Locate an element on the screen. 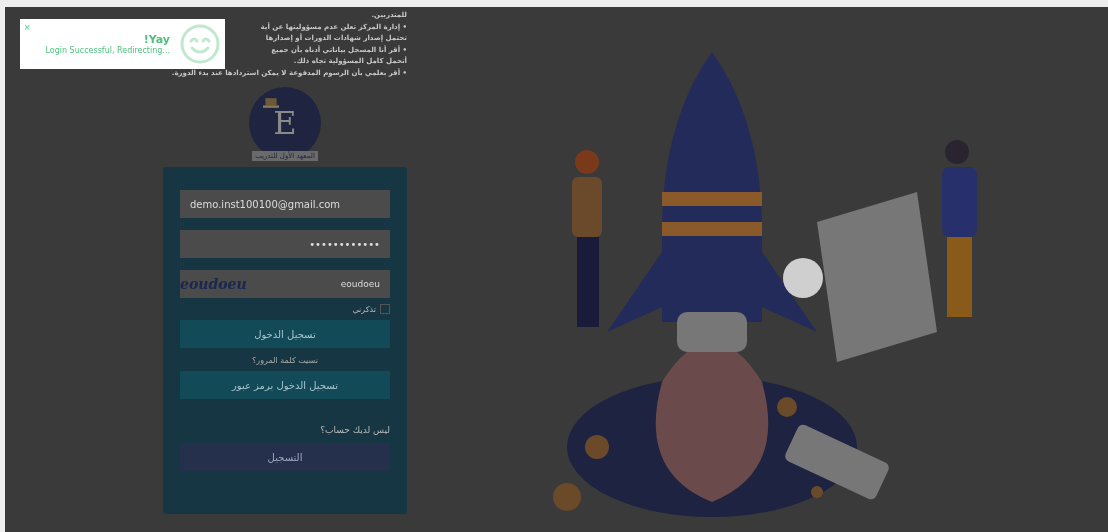  forgot-password-link: نسيت كلمة المرور؟ is located at coordinates (285, 360).